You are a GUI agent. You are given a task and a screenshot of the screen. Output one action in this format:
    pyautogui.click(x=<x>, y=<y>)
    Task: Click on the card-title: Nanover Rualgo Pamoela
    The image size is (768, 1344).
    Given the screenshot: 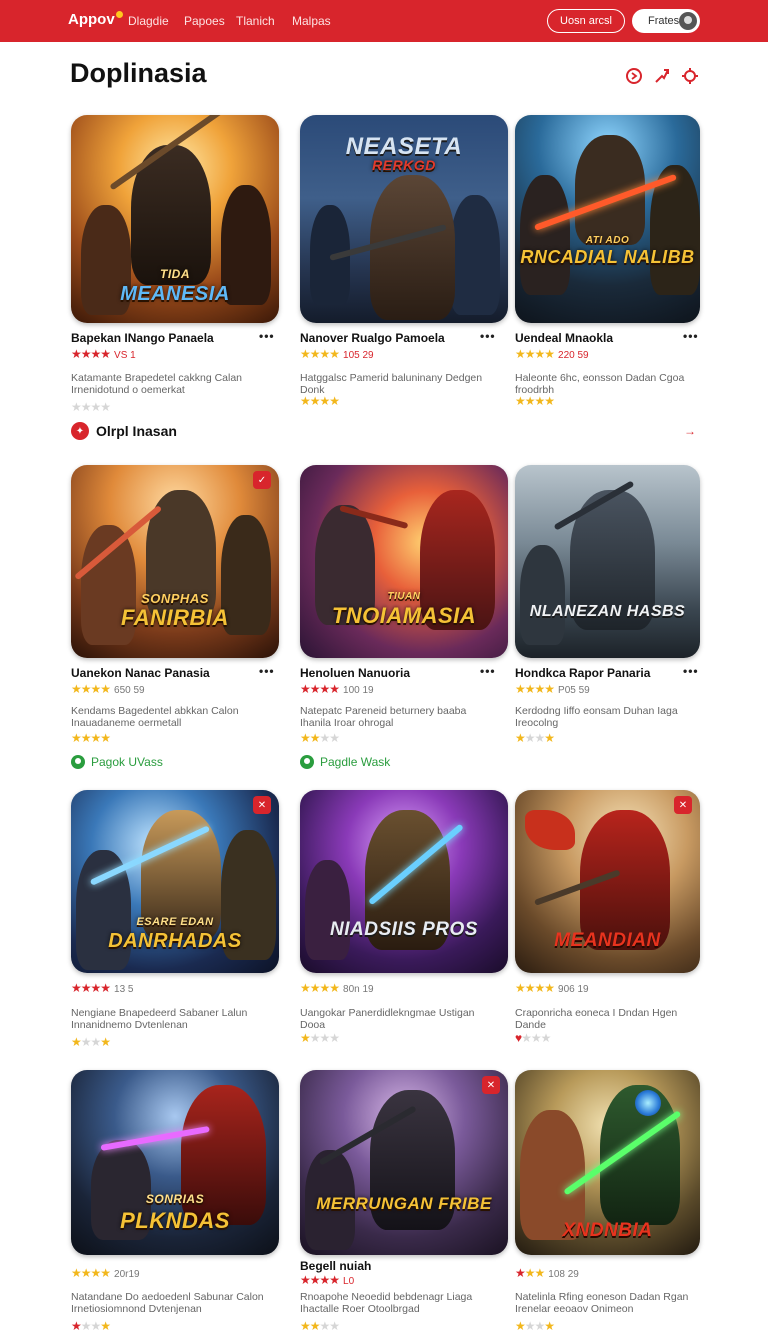 What is the action you would take?
    pyautogui.click(x=372, y=338)
    